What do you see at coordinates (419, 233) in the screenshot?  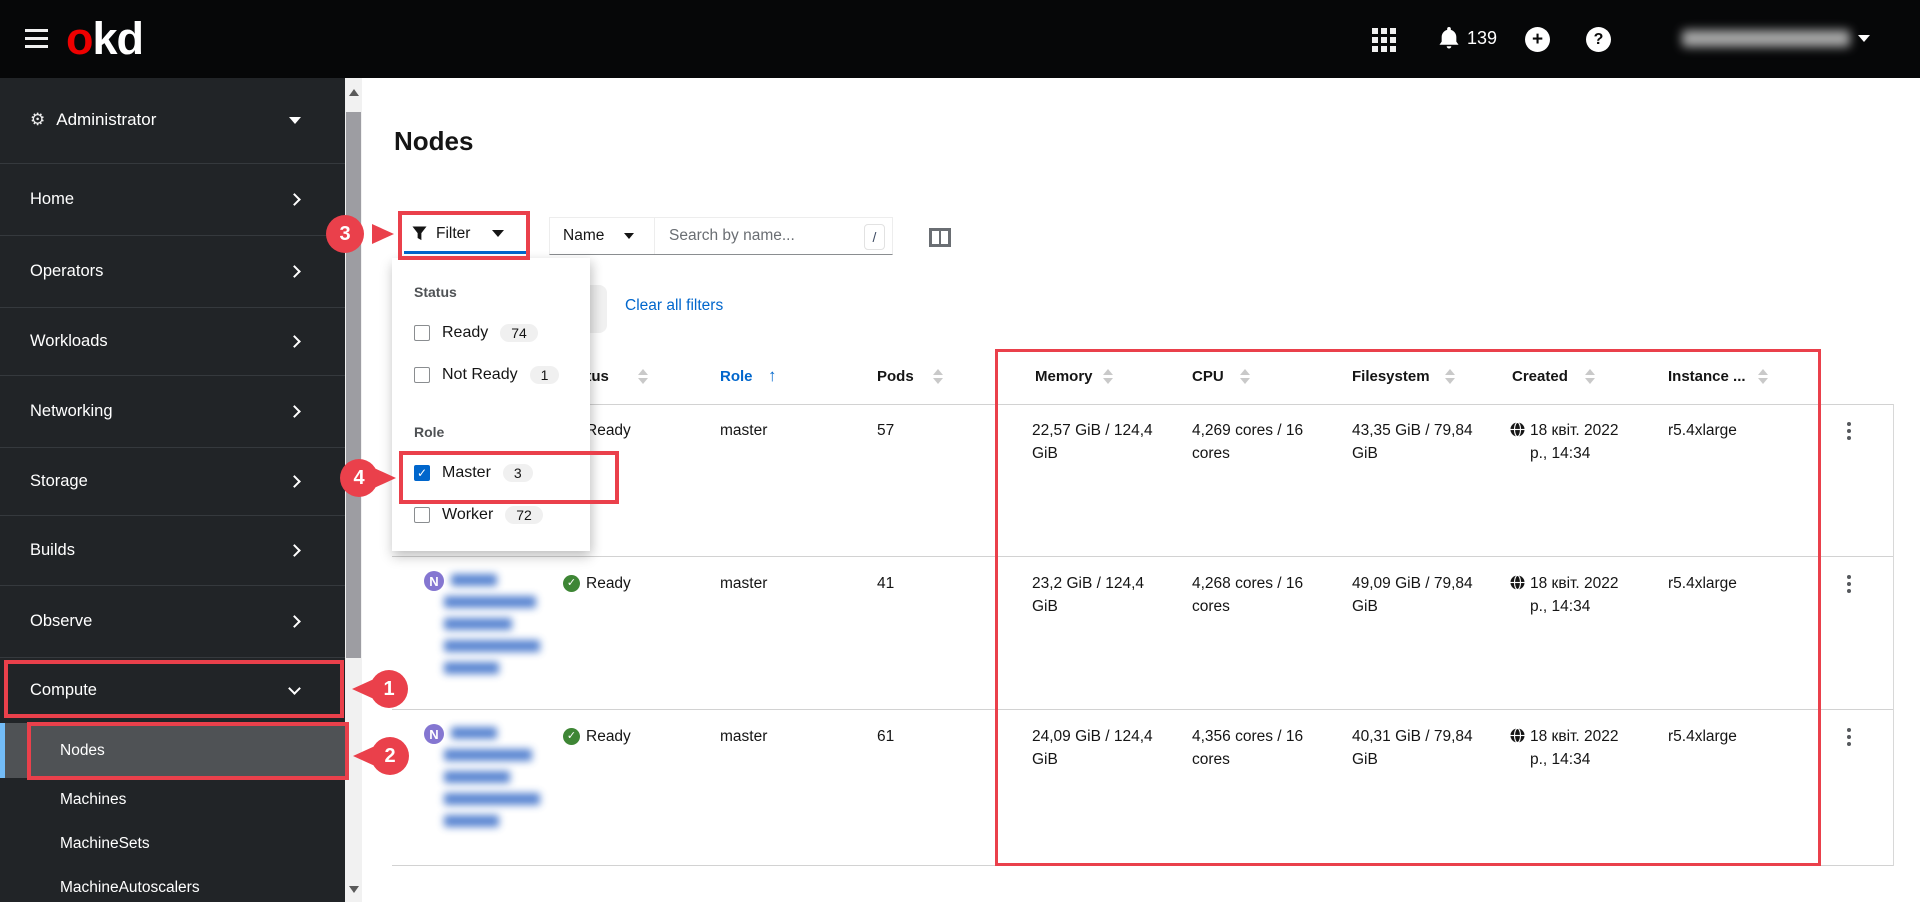 I see `funnel-icon` at bounding box center [419, 233].